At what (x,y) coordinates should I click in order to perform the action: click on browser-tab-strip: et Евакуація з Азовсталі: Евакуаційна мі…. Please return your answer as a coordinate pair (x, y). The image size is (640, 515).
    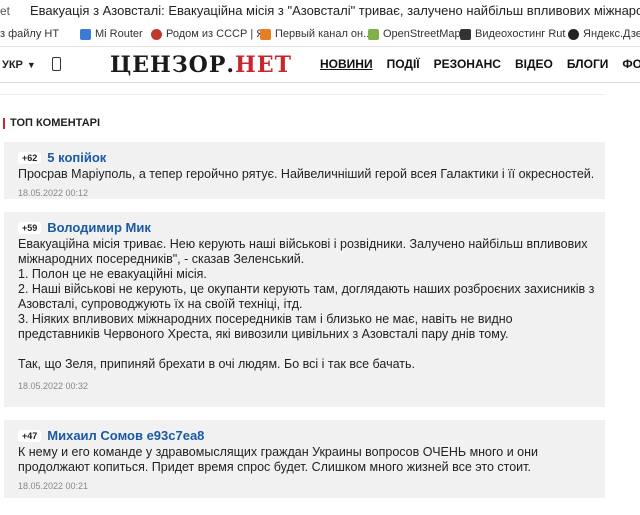
    Looking at the image, I should click on (320, 12).